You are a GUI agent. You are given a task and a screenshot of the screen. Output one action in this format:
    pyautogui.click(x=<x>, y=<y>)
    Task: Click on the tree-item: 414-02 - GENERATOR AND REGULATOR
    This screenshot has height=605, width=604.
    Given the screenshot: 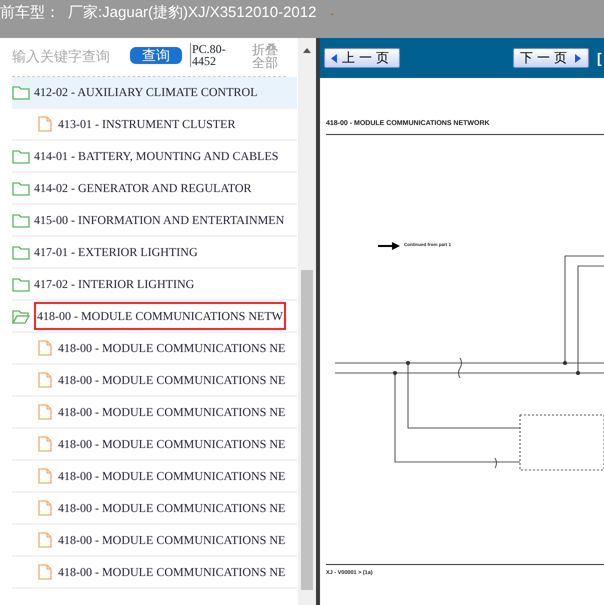 What is the action you would take?
    pyautogui.click(x=154, y=189)
    